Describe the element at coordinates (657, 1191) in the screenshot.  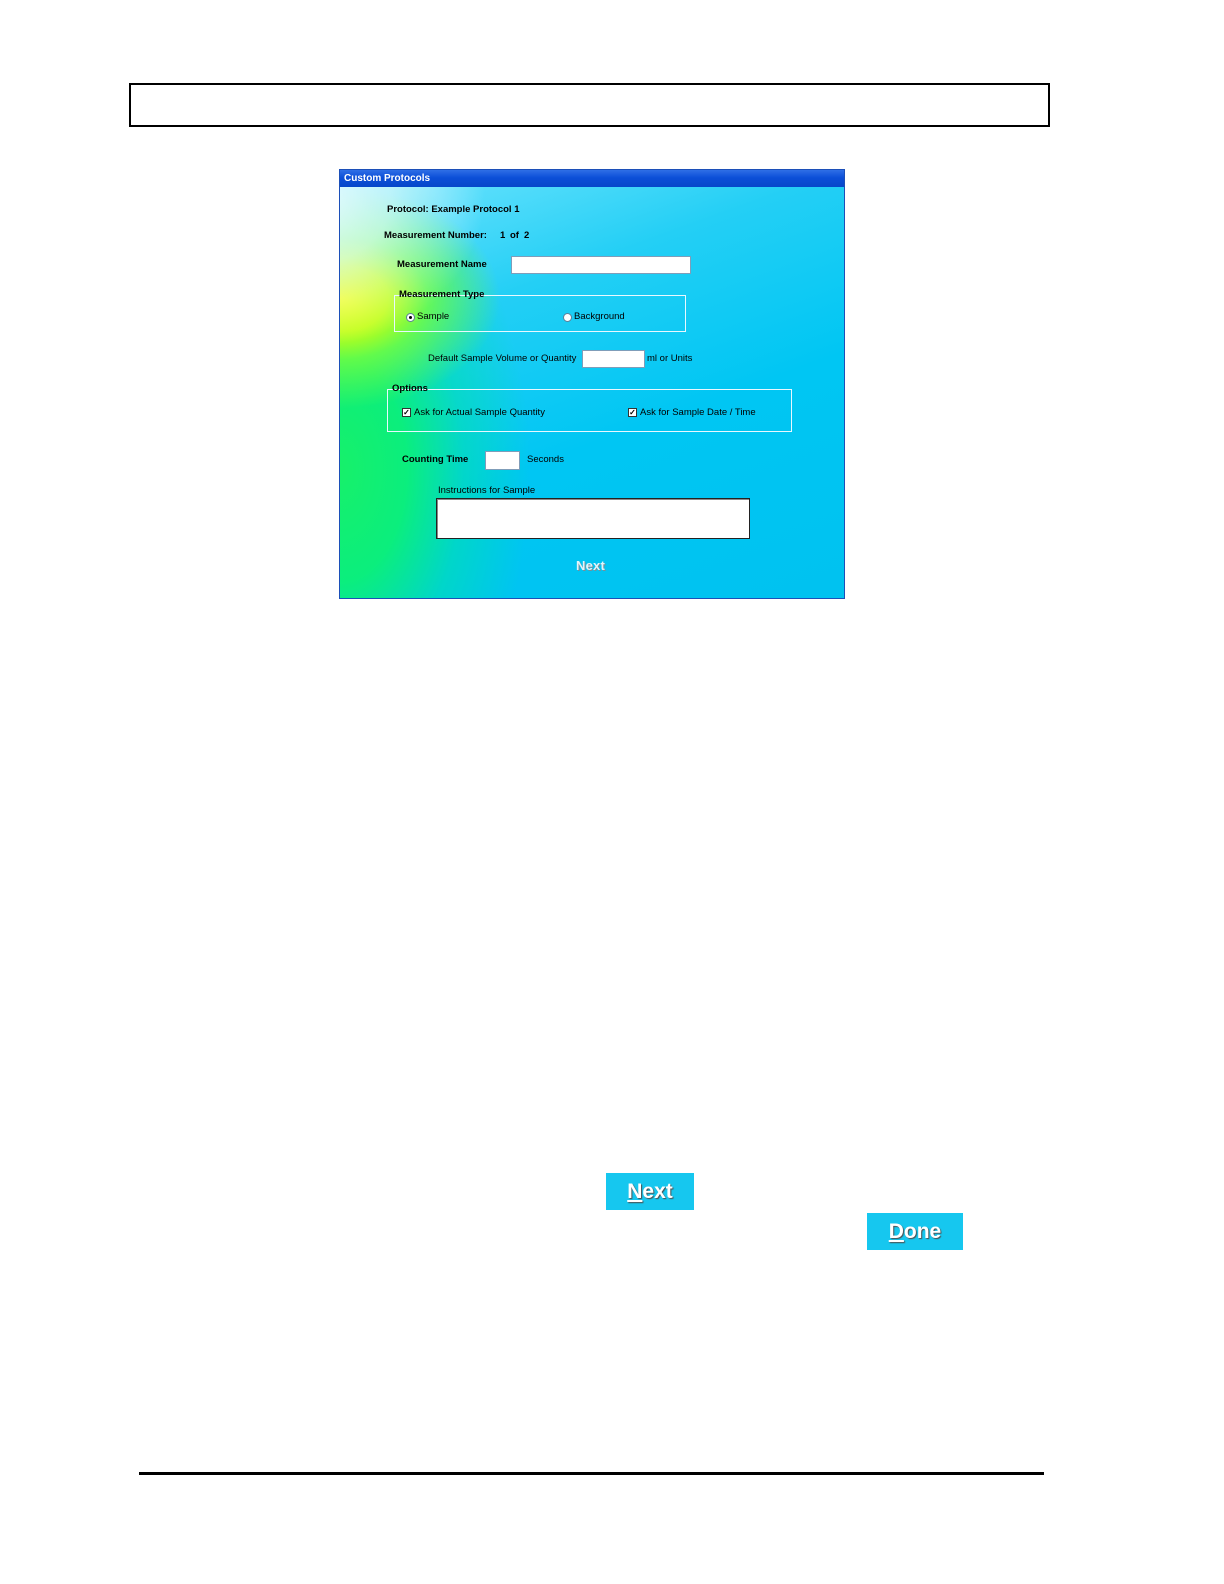
I see `next-button-rest: ext` at that location.